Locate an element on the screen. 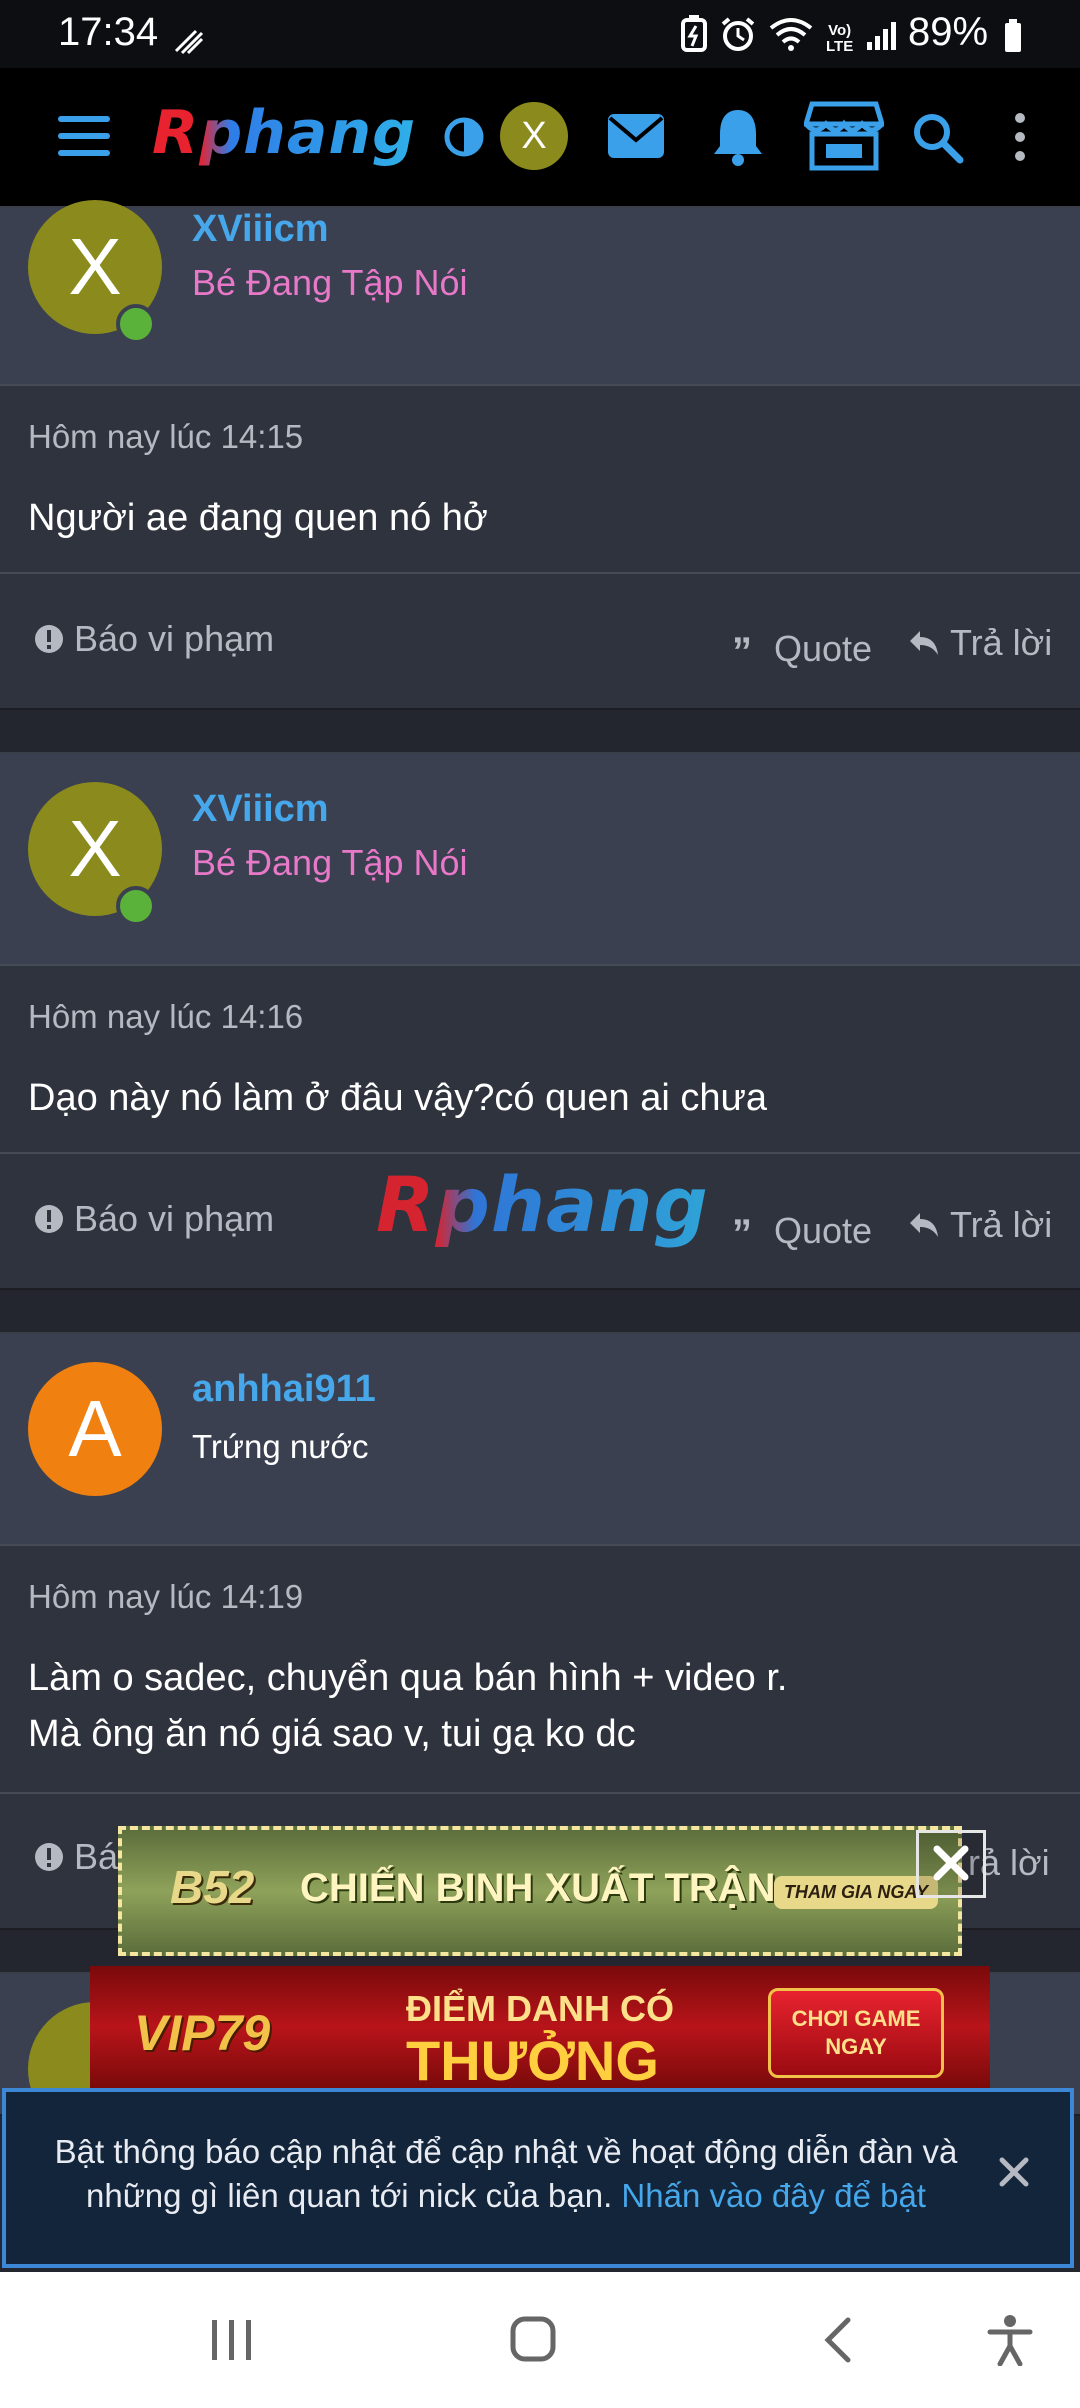 The height and width of the screenshot is (2408, 1080). ad-brand-vip79: VIP79 is located at coordinates (202, 2033).